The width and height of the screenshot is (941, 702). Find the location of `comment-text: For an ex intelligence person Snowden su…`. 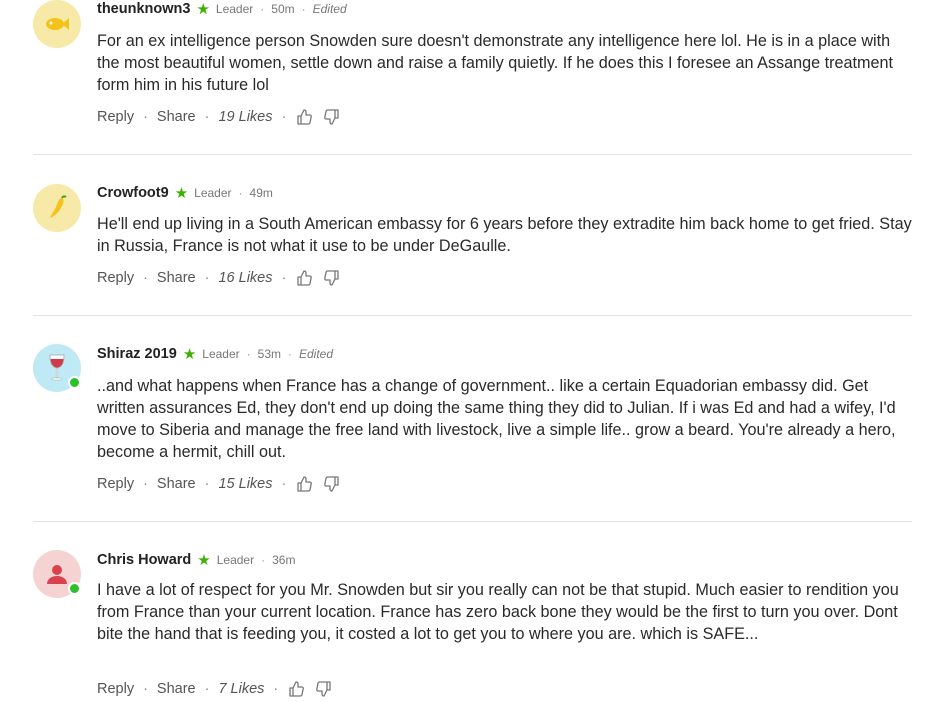

comment-text: For an ex intelligence person Snowden su… is located at coordinates (495, 63).